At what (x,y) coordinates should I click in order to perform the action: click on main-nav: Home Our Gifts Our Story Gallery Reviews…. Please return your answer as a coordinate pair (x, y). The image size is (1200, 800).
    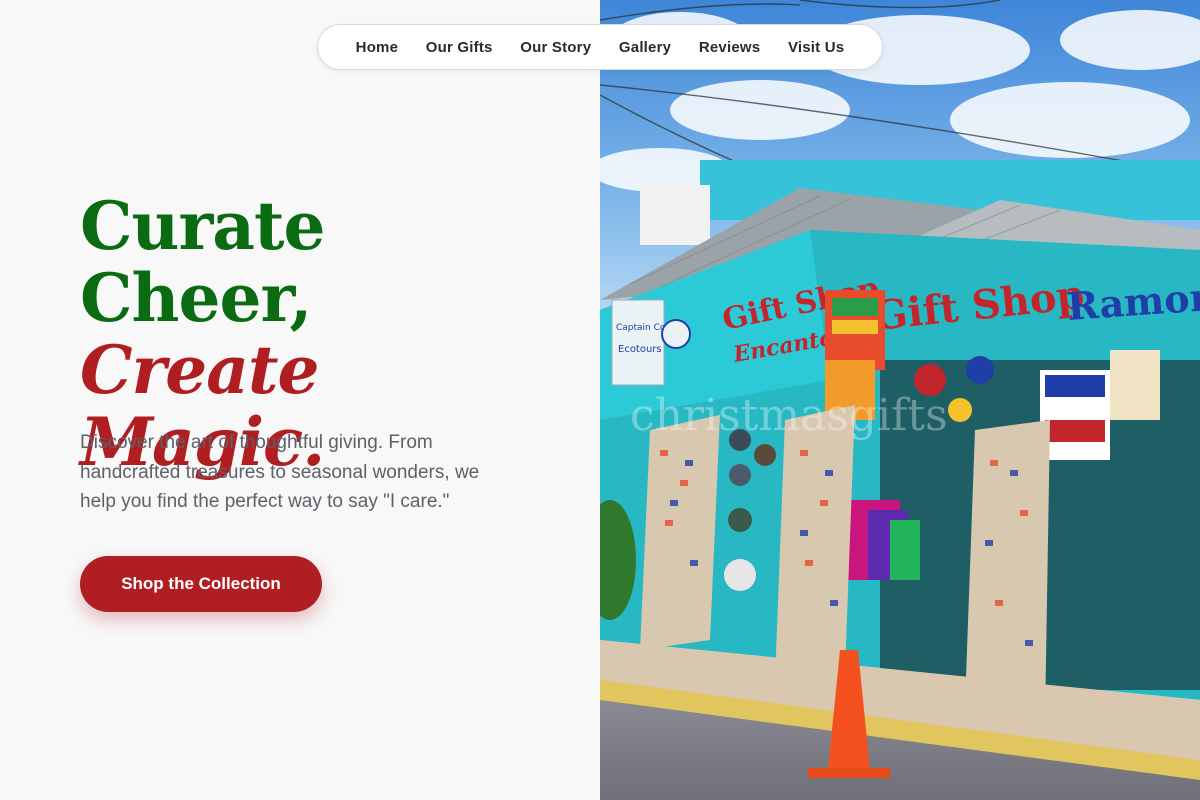
    Looking at the image, I should click on (600, 47).